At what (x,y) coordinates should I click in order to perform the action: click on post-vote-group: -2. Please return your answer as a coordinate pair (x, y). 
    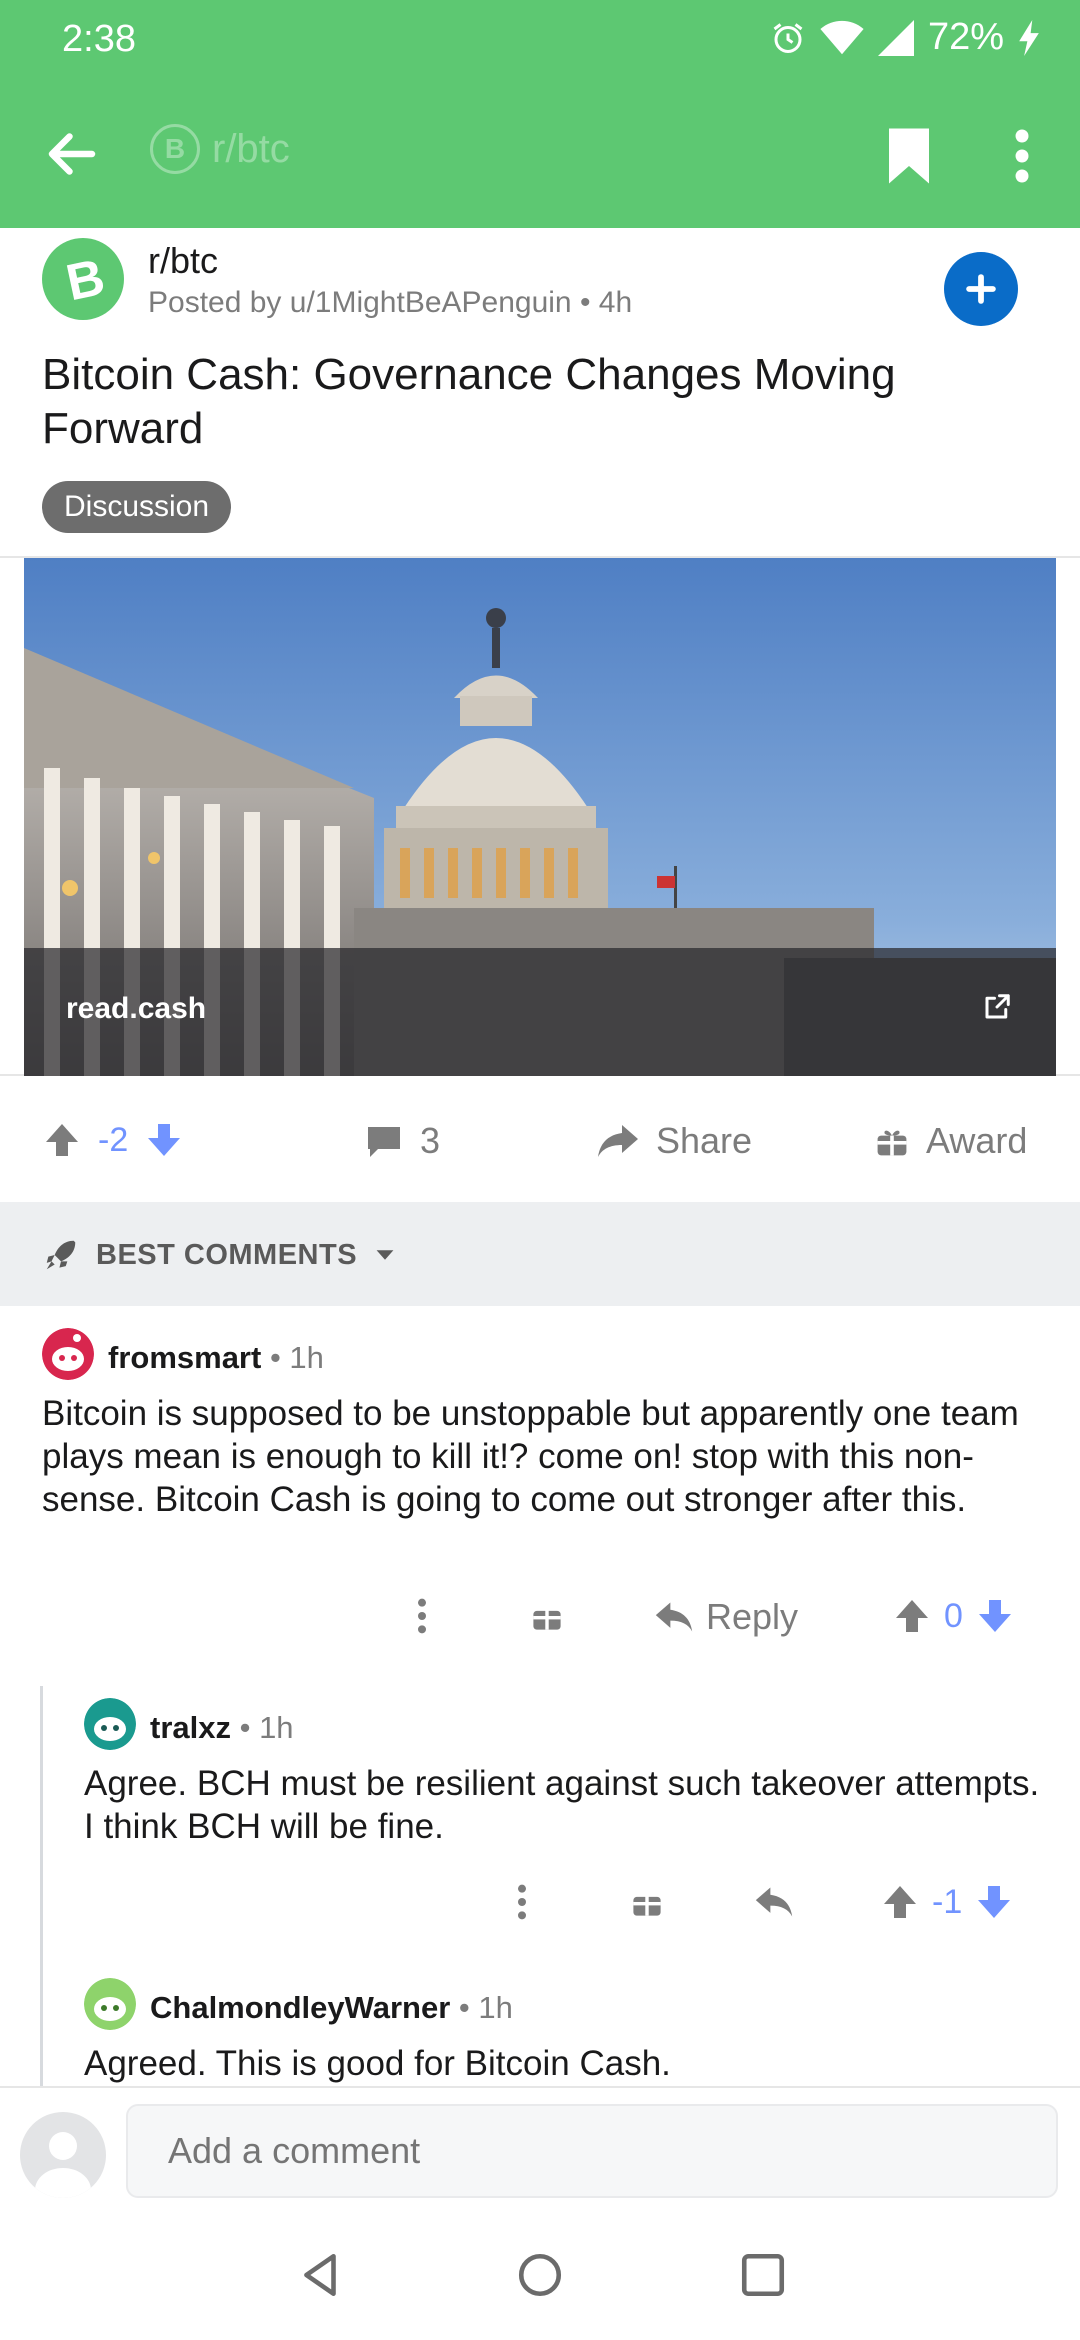
    Looking at the image, I should click on (113, 1140).